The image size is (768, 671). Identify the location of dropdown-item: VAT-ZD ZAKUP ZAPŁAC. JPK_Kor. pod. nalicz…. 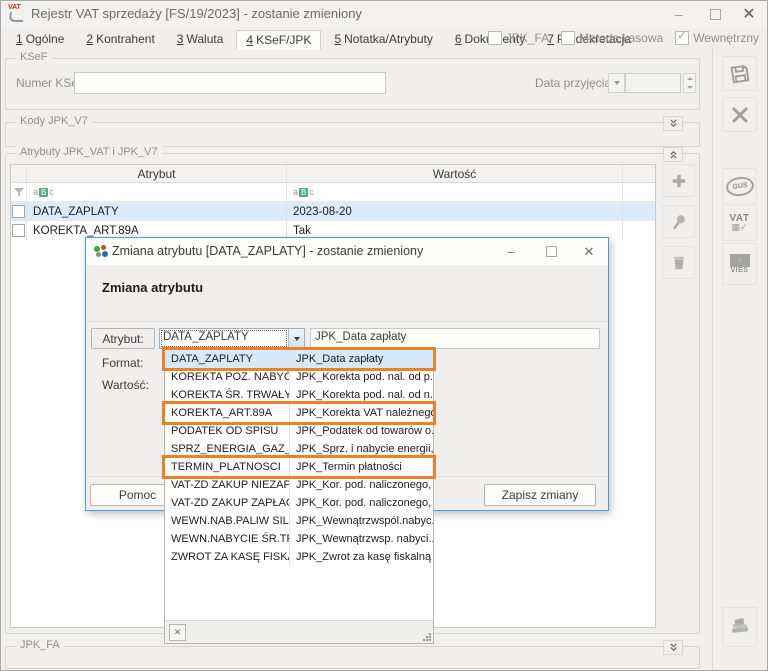
(299, 503).